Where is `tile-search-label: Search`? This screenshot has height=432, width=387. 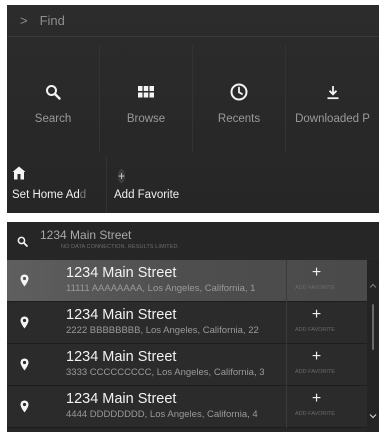
tile-search-label: Search is located at coordinates (53, 119).